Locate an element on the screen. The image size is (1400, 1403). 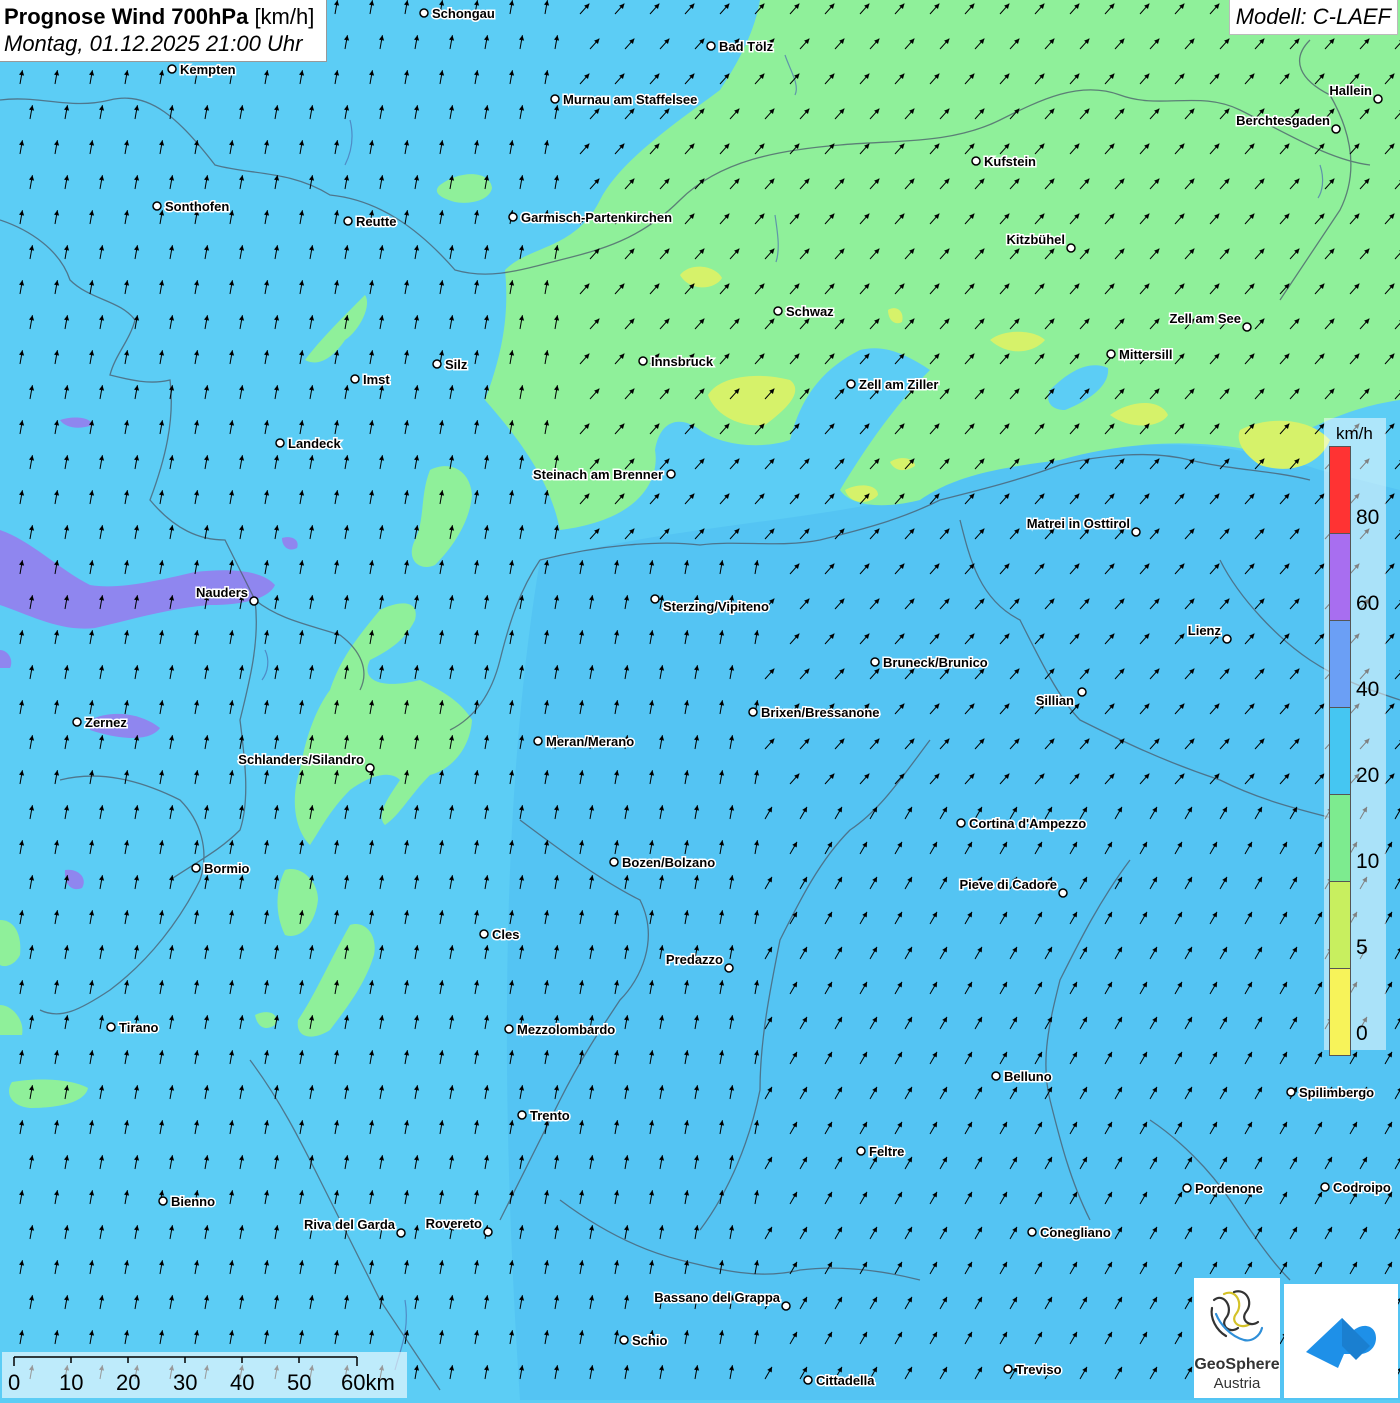
city-marker: Steinach am Brenner is located at coordinates (603, 475).